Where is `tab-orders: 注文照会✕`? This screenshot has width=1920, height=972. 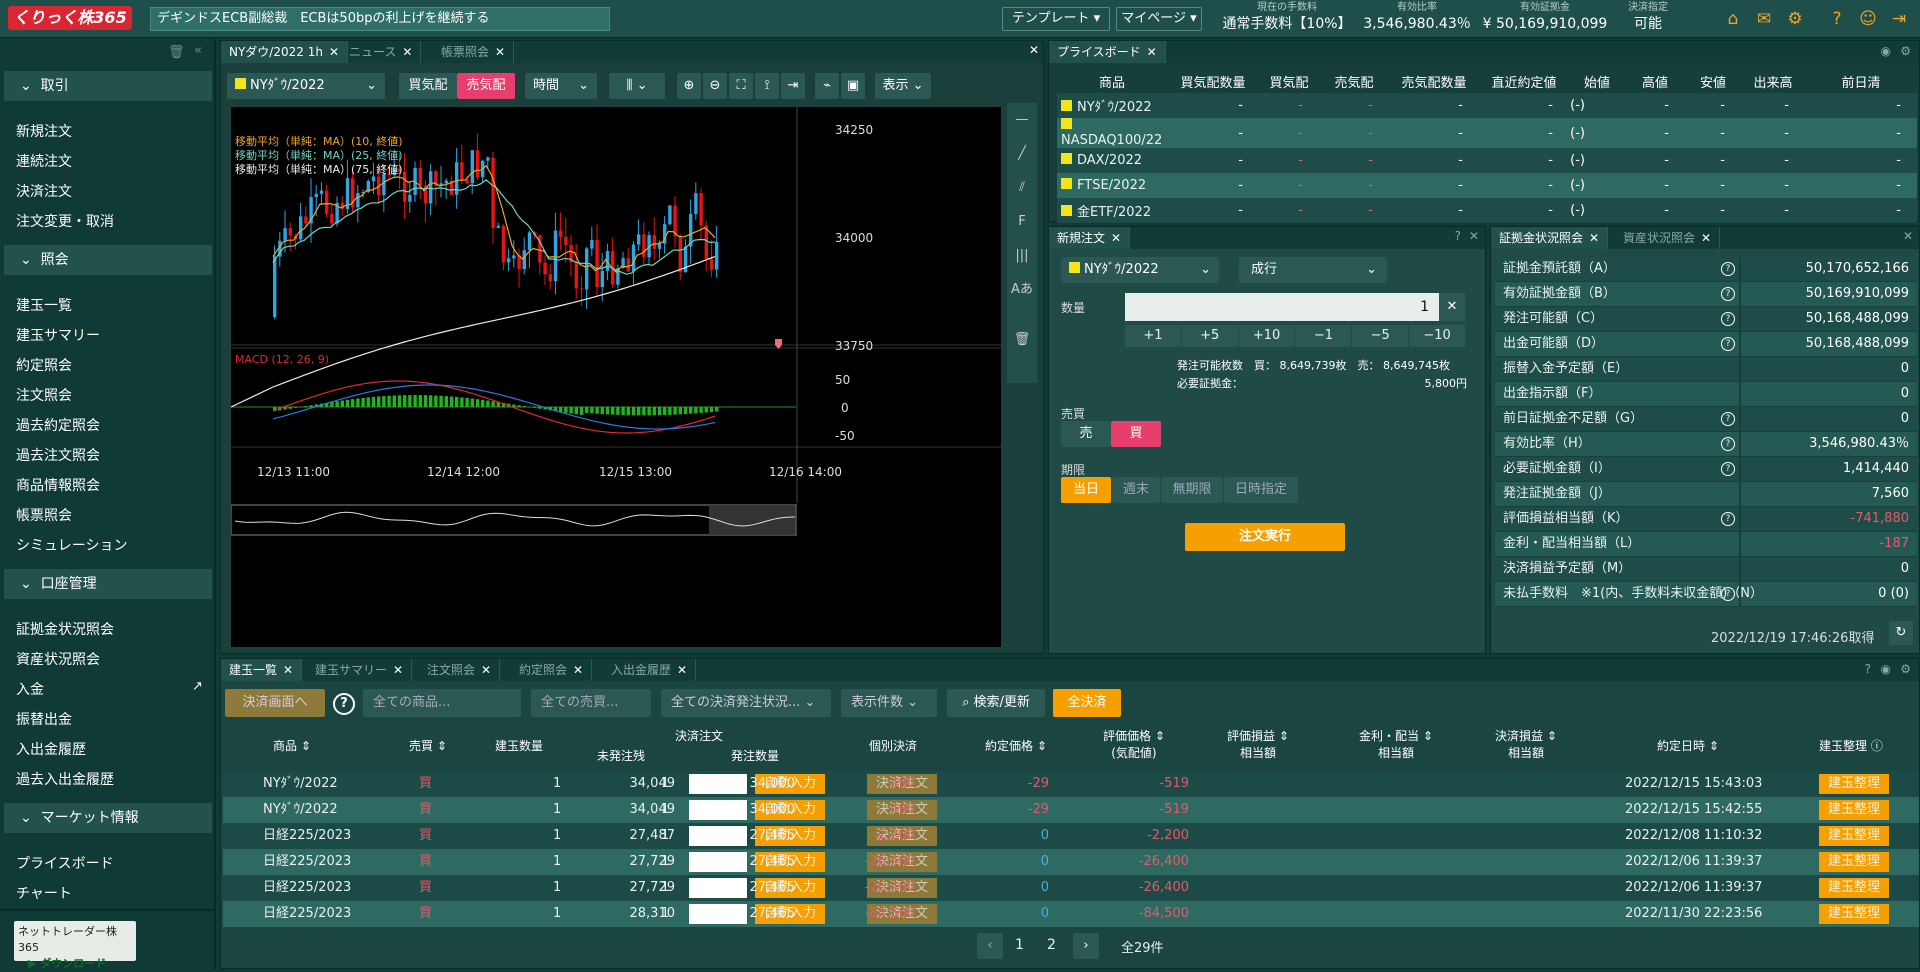 tab-orders: 注文照会✕ is located at coordinates (459, 670).